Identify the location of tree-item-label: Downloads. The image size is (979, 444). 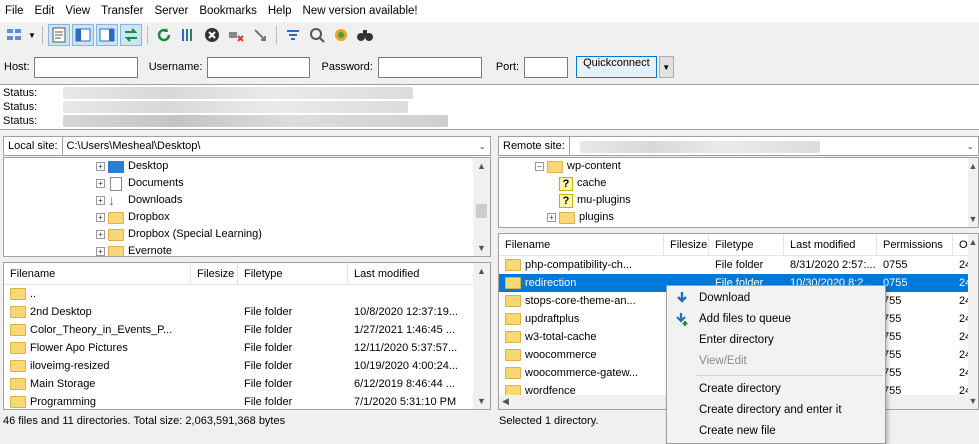
(155, 200).